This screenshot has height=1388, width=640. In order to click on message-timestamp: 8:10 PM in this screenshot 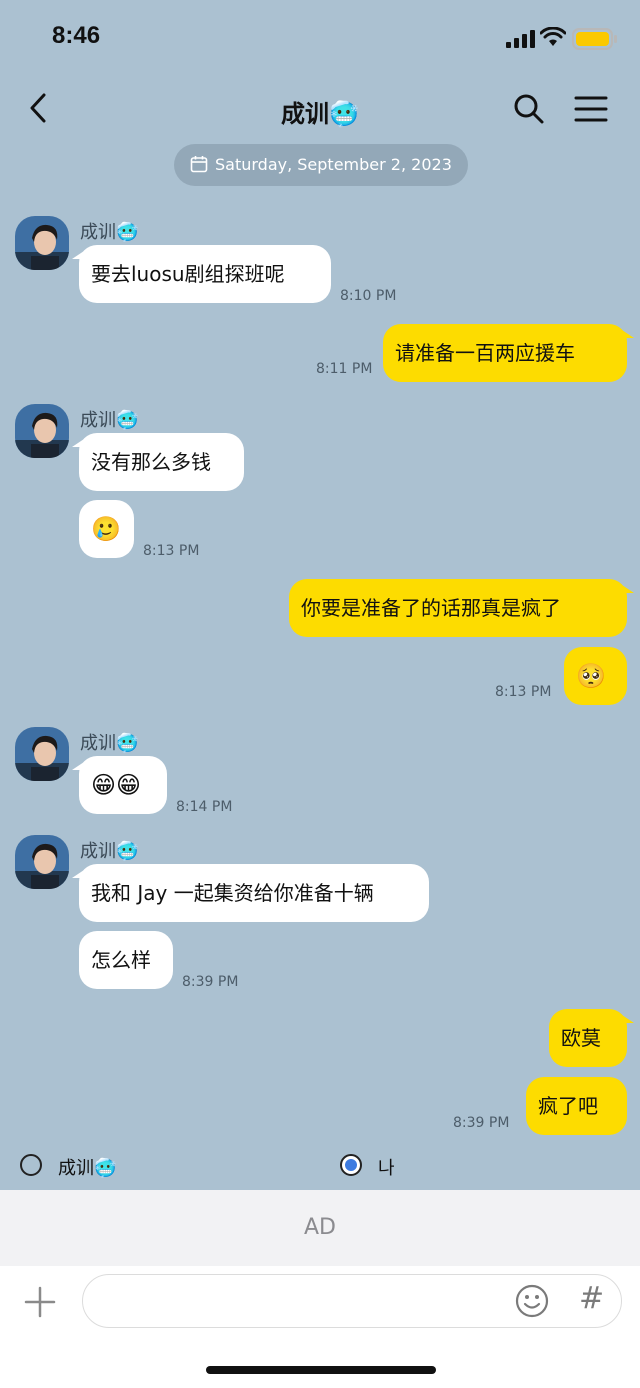, I will do `click(368, 296)`.